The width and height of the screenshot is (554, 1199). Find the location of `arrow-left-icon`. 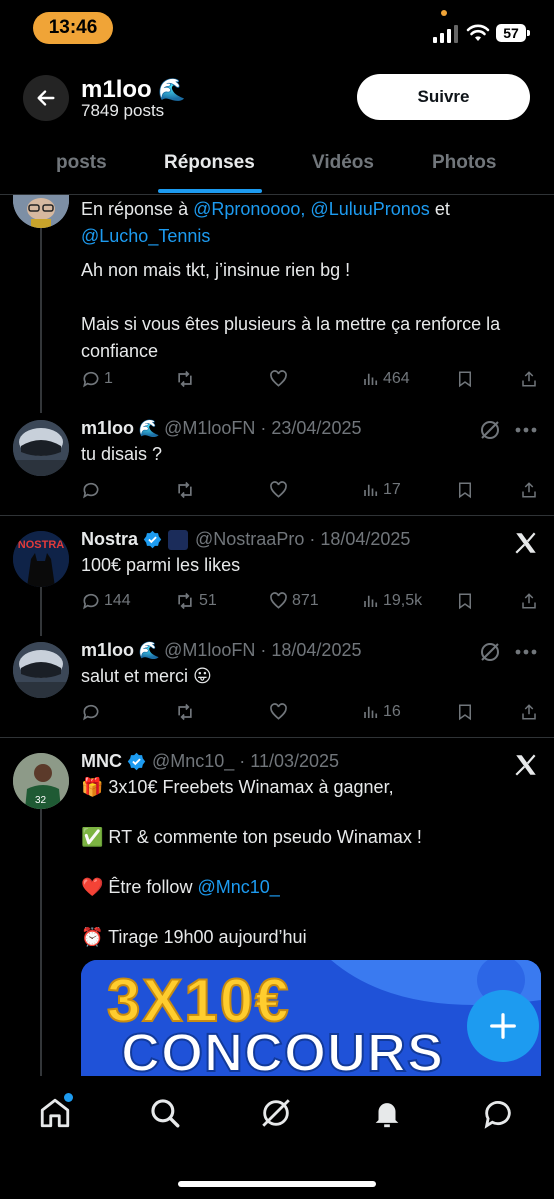

arrow-left-icon is located at coordinates (46, 98).